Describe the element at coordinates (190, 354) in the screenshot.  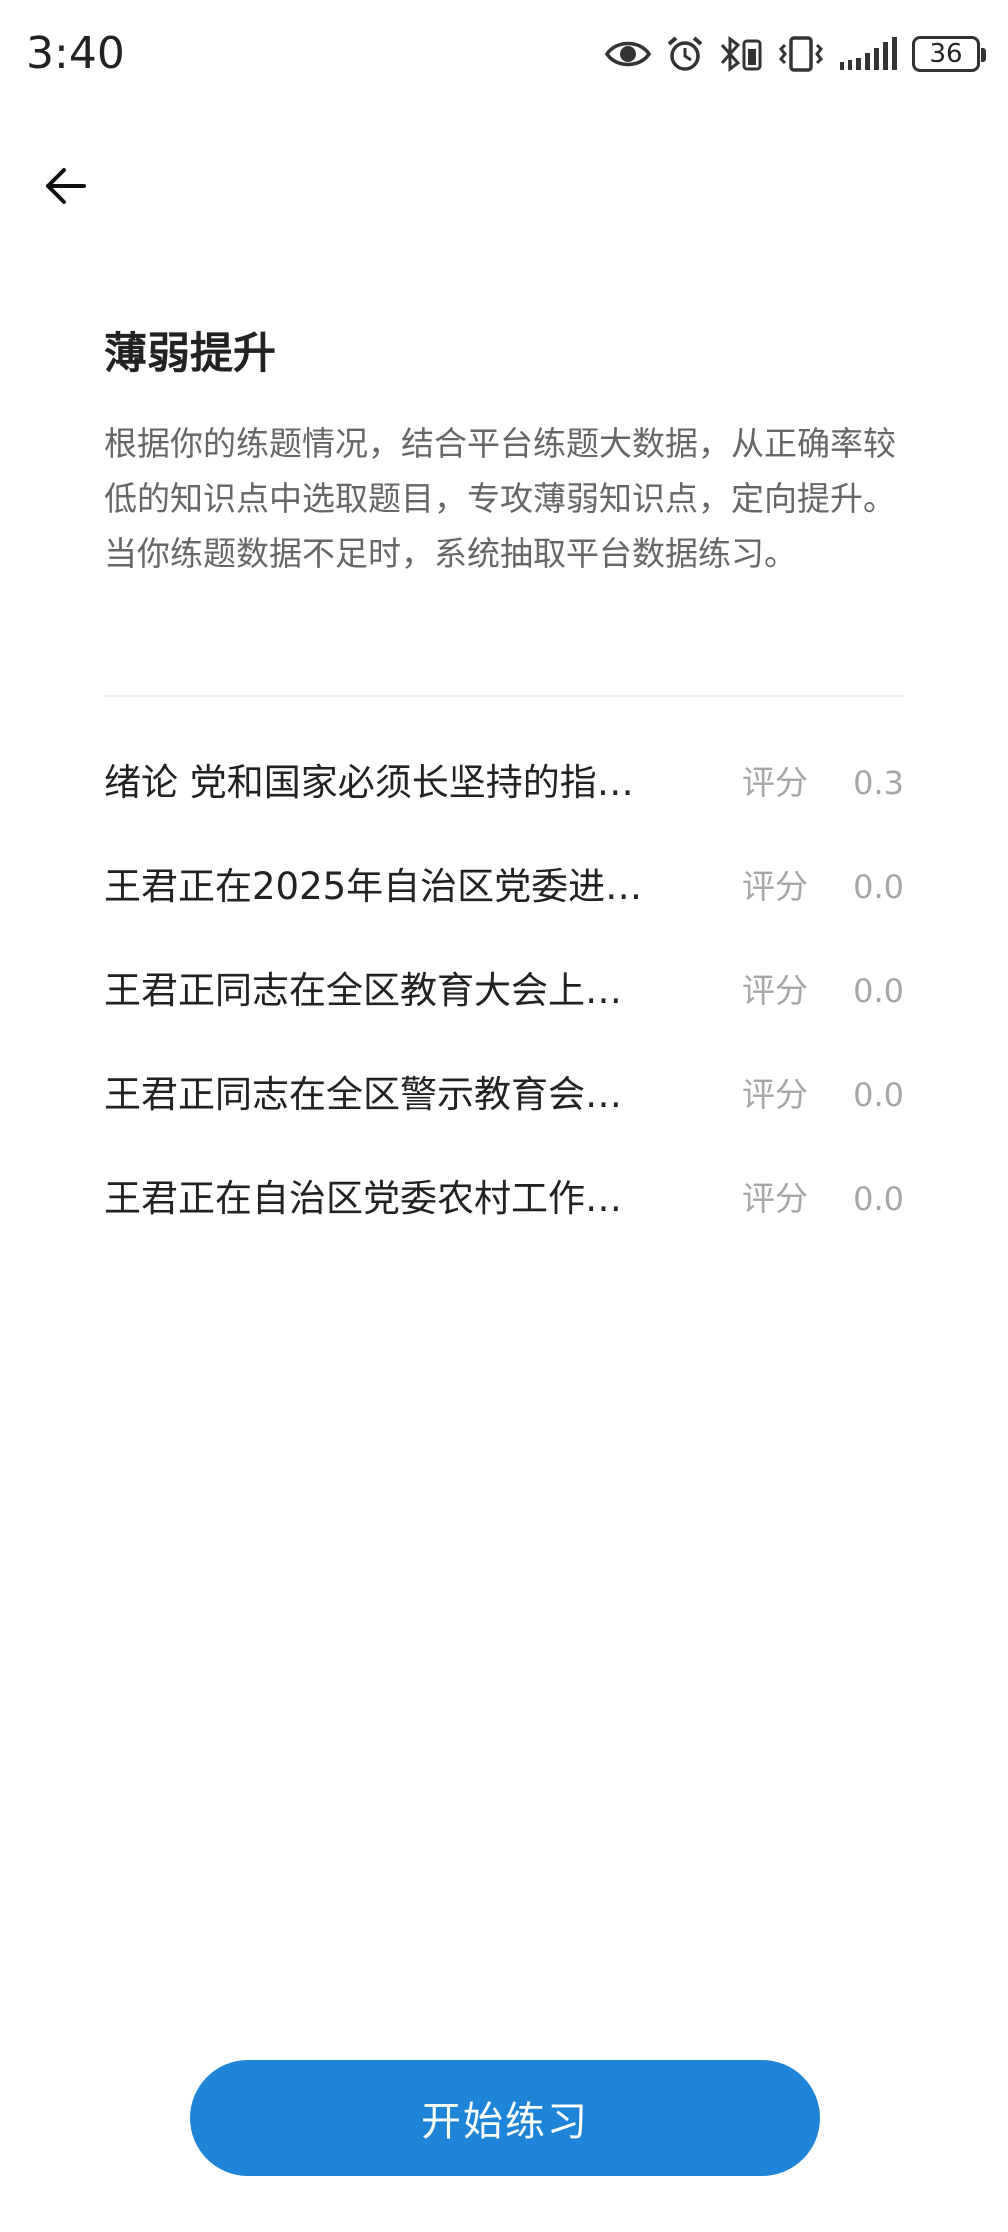
I see `page-title: 薄弱提升` at that location.